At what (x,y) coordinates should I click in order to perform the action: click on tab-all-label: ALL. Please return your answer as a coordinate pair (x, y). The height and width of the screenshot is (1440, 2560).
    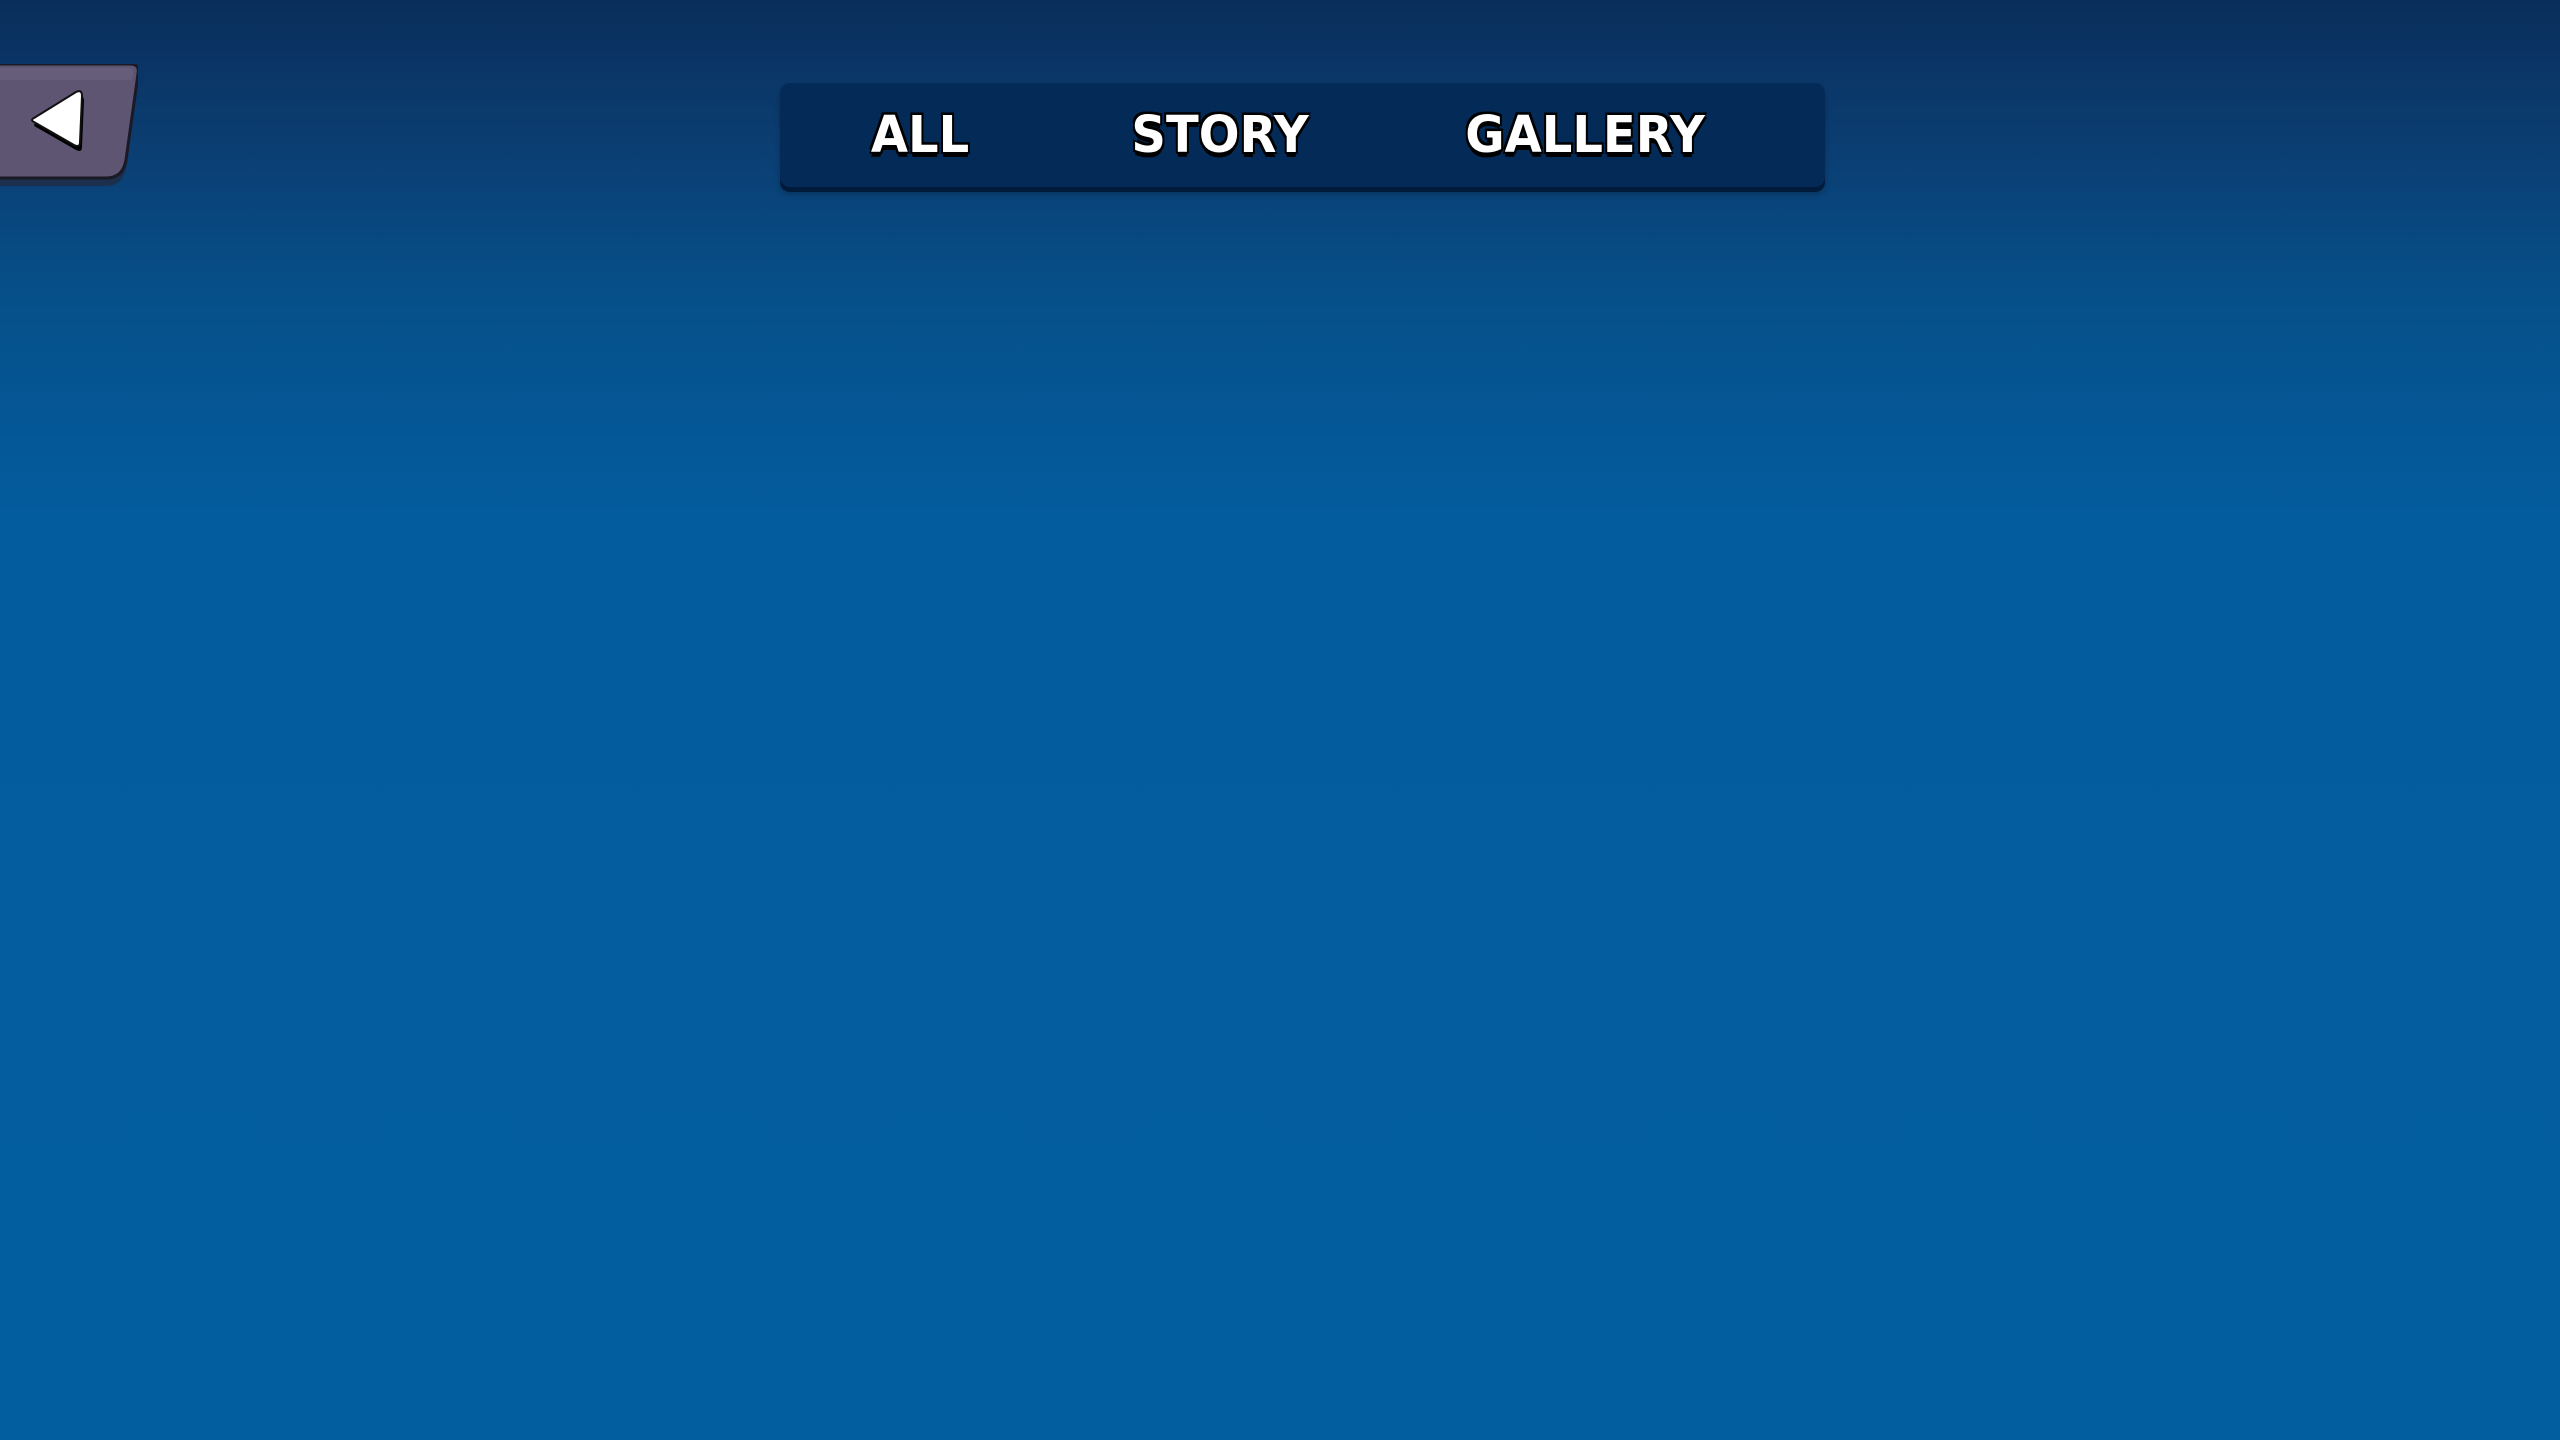
    Looking at the image, I should click on (920, 135).